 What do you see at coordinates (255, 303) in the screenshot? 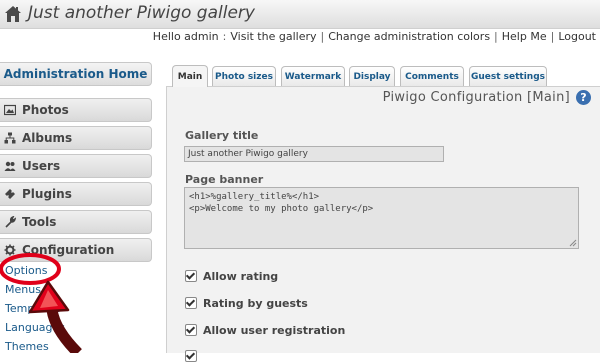
I see `checkbox-label: Rating by guests` at bounding box center [255, 303].